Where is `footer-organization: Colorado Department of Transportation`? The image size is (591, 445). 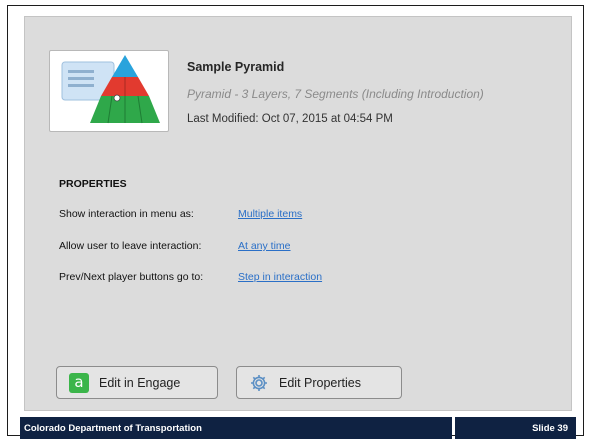
footer-organization: Colorado Department of Transportation is located at coordinates (236, 428).